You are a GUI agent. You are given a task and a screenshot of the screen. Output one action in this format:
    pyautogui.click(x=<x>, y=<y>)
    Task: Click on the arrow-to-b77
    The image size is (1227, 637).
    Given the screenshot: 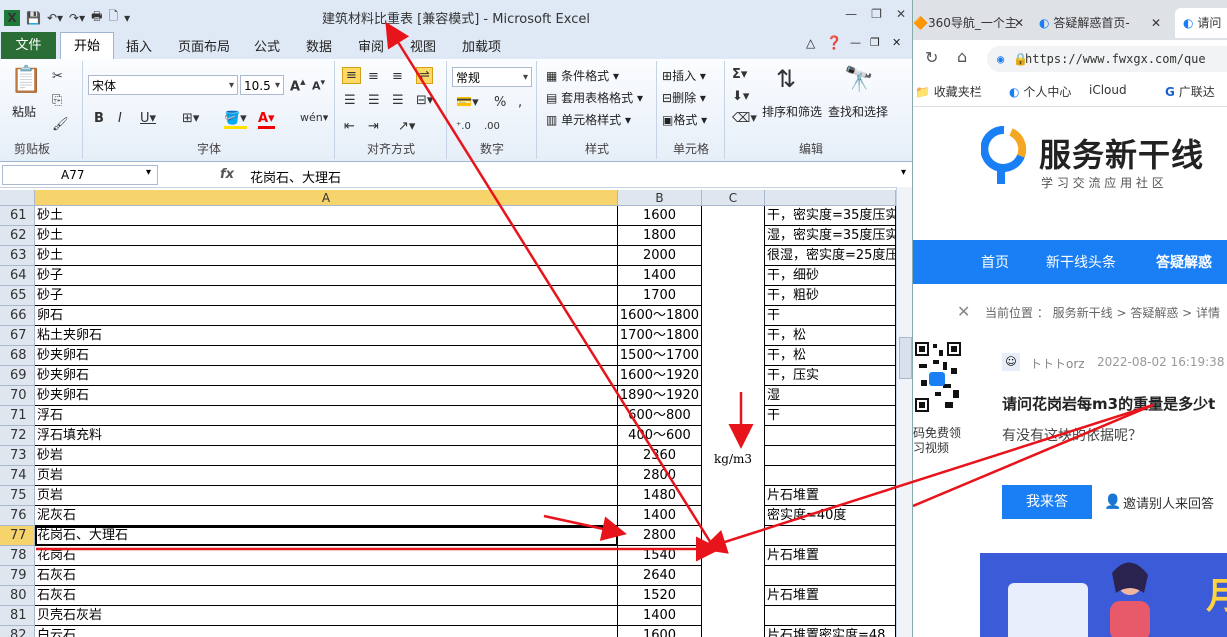 What is the action you would take?
    pyautogui.click(x=585, y=527)
    